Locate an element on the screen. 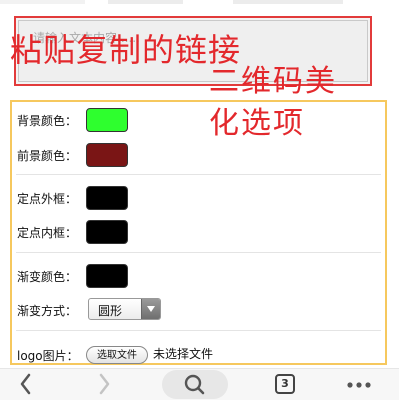 The height and width of the screenshot is (404, 399). background-color-swatch is located at coordinates (107, 120).